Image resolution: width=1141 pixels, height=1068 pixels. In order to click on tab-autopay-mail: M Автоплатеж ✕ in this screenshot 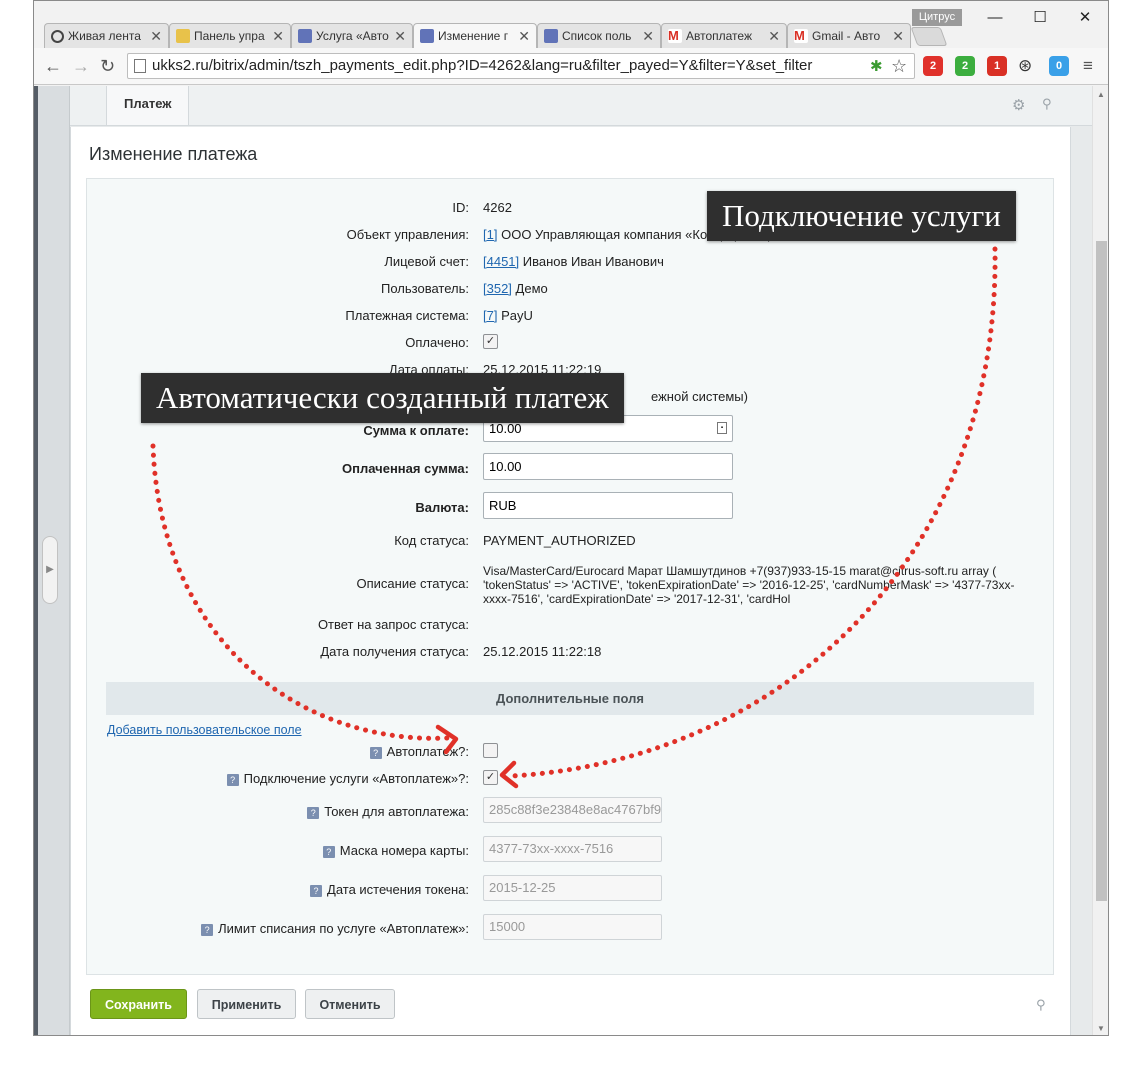, I will do `click(724, 35)`.